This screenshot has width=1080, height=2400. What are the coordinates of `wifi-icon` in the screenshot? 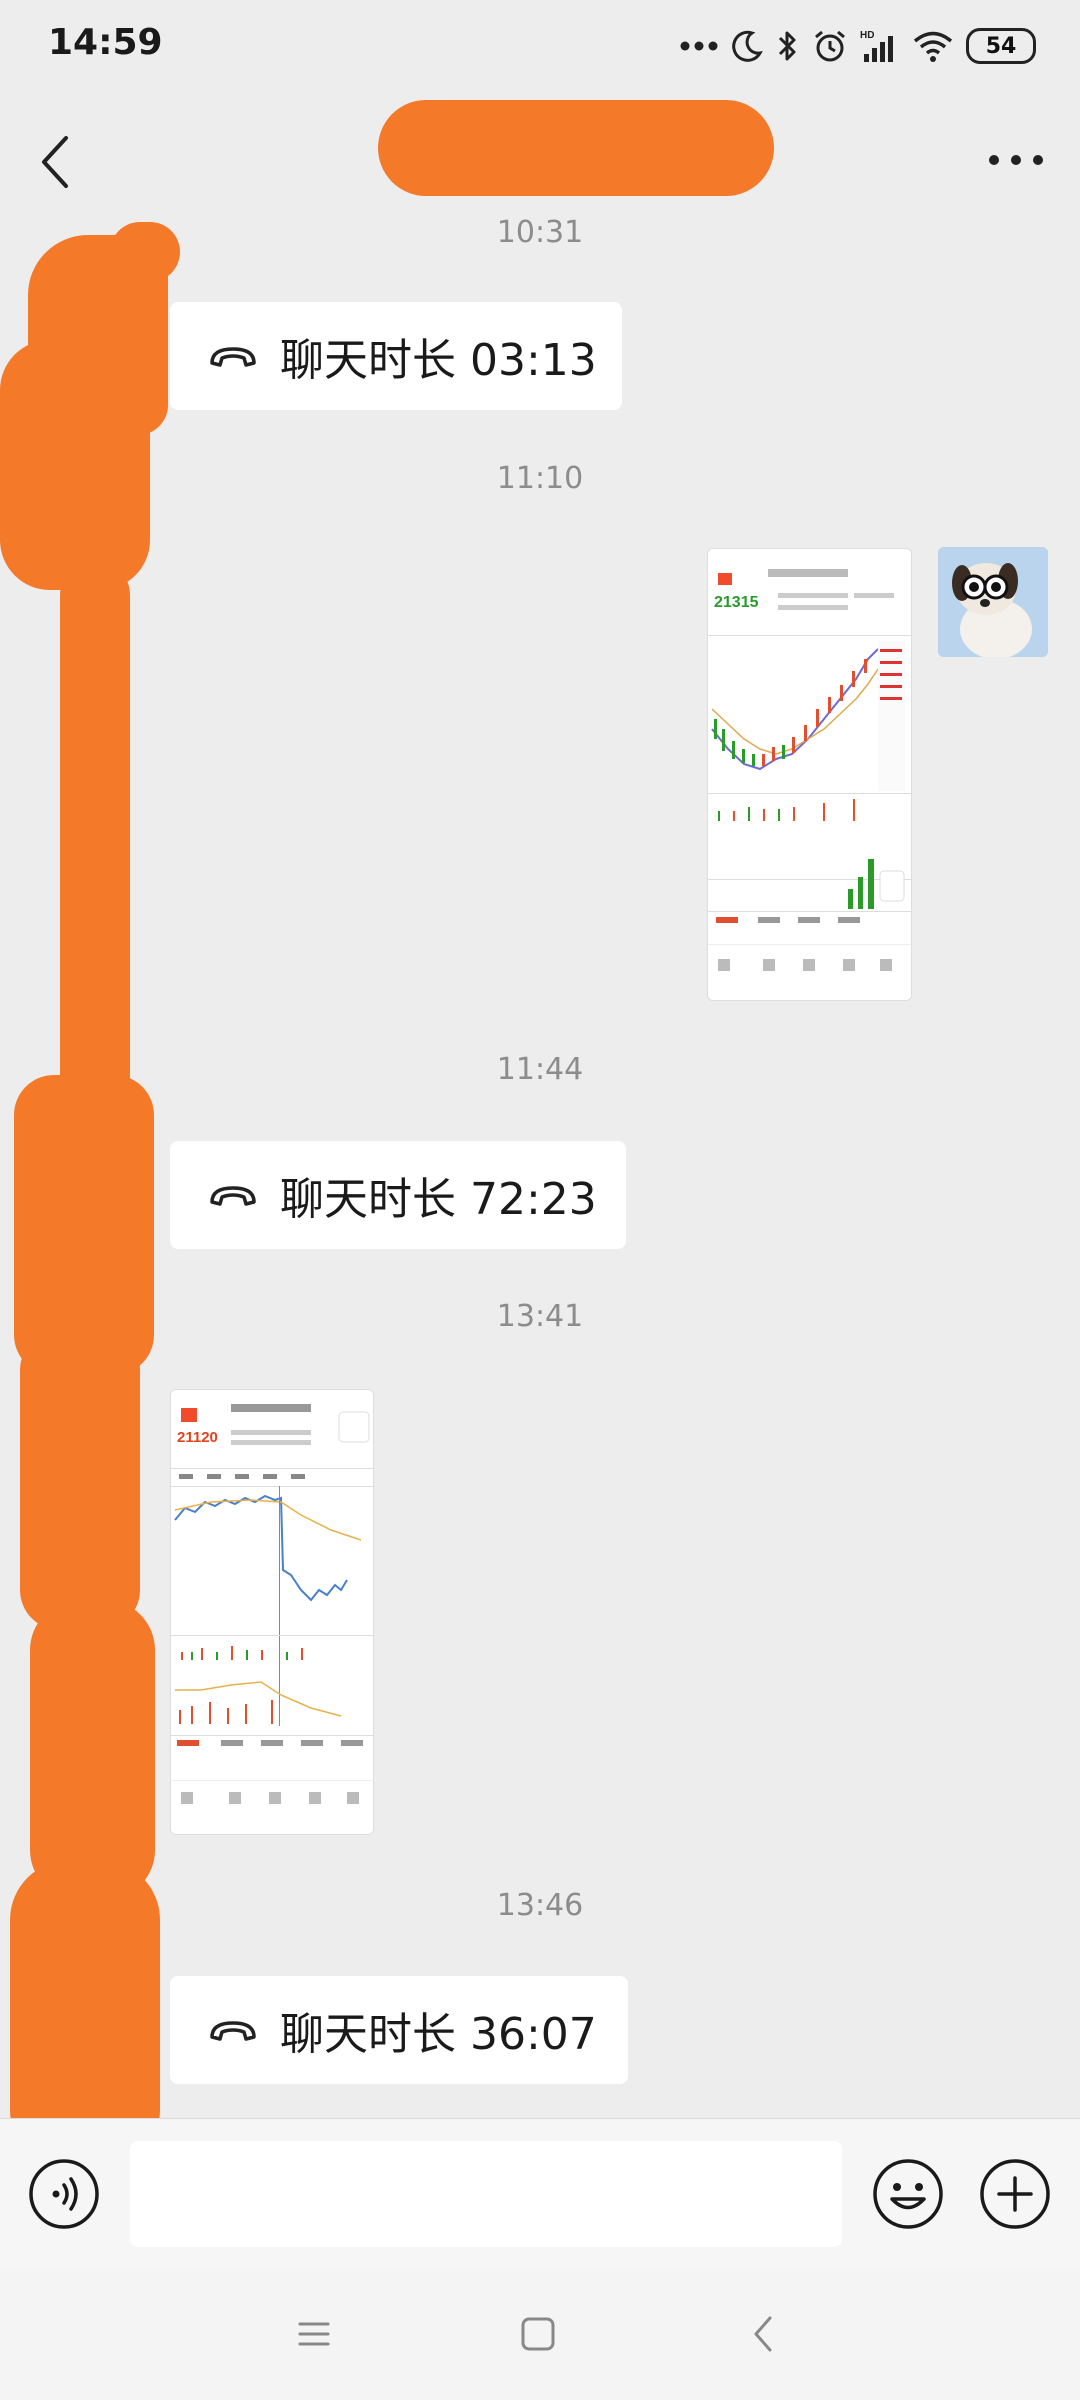 It's located at (933, 46).